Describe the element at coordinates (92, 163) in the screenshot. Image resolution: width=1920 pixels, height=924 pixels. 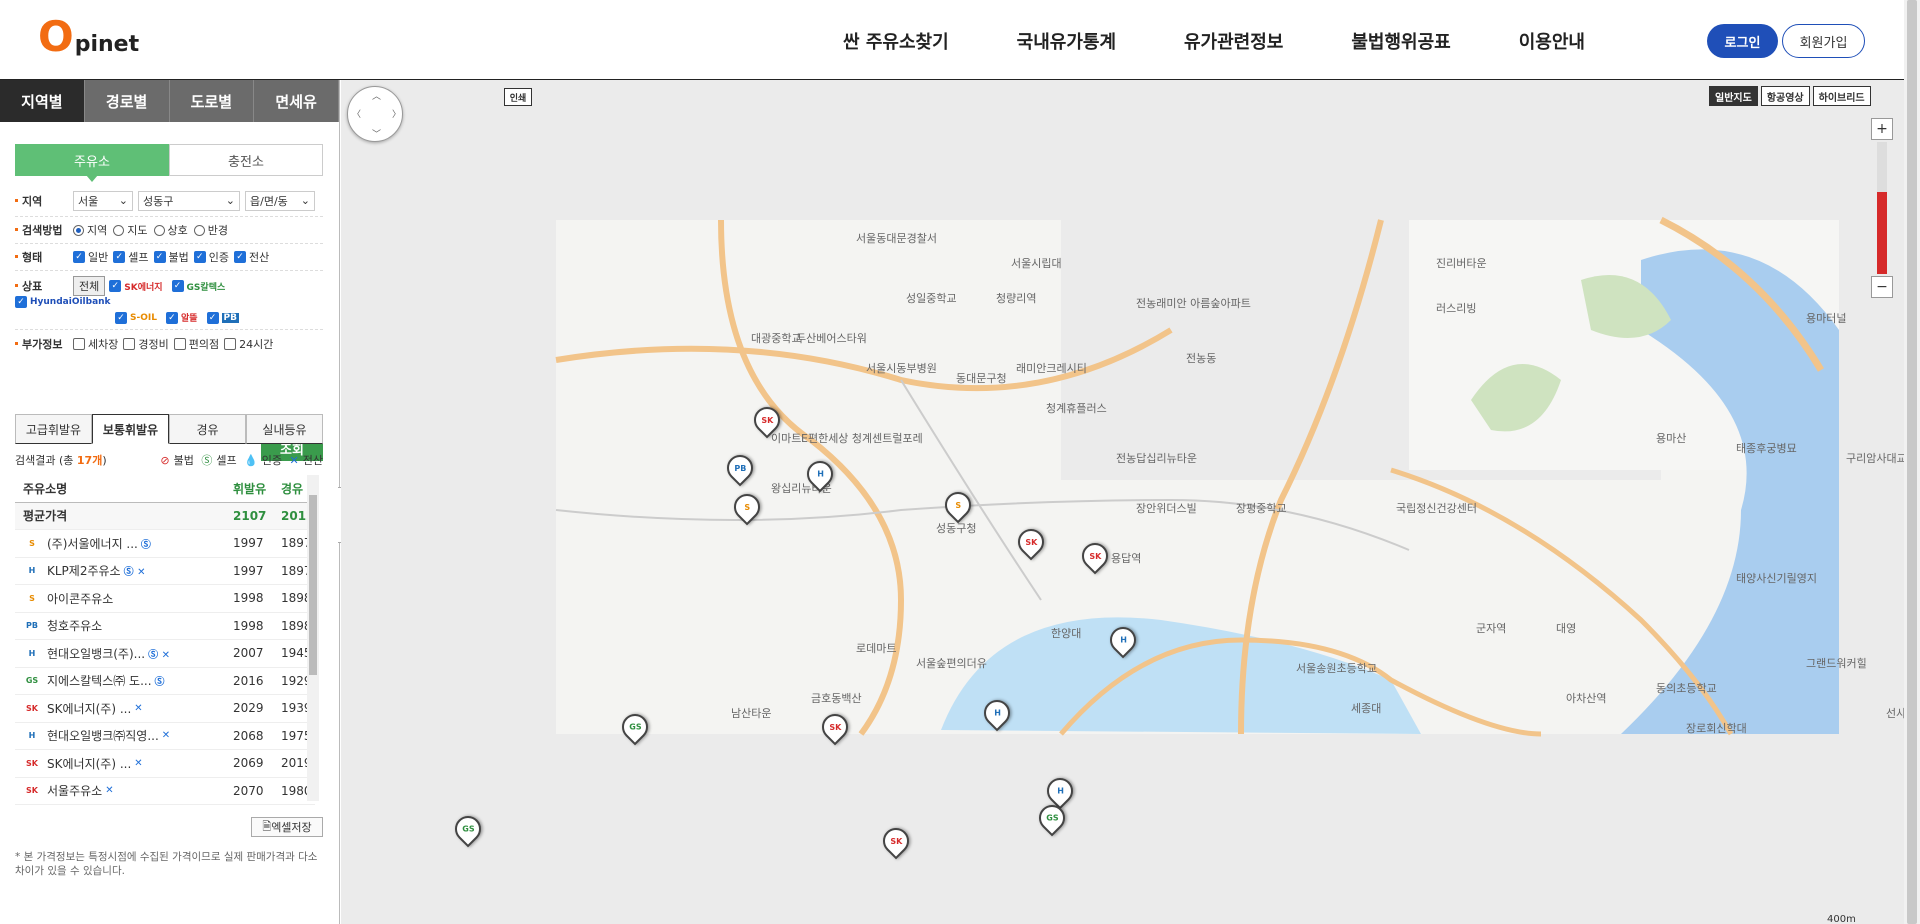
I see `tab-gas-station: 주유소` at that location.